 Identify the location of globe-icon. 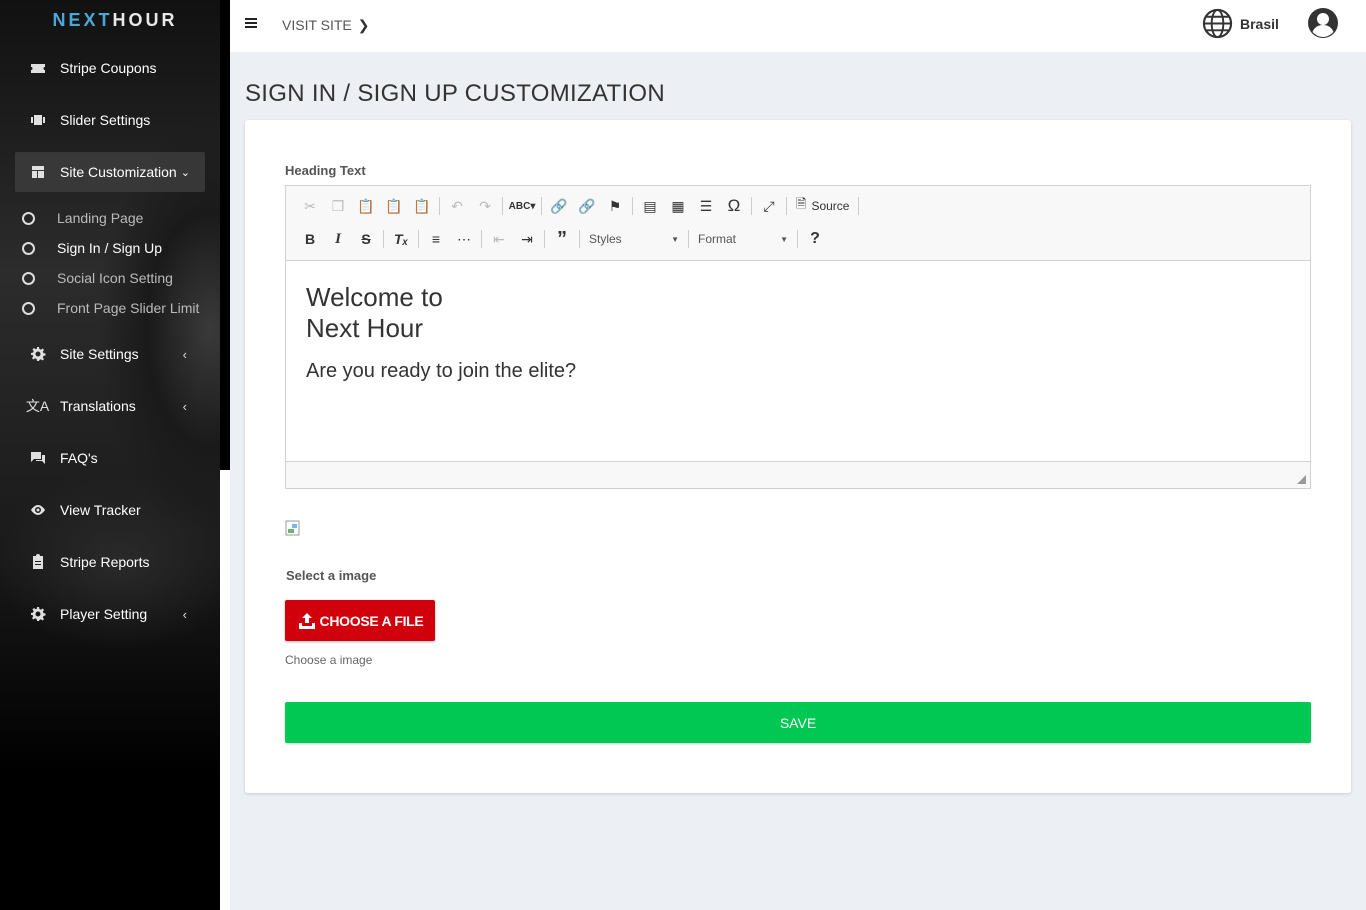
(1217, 23).